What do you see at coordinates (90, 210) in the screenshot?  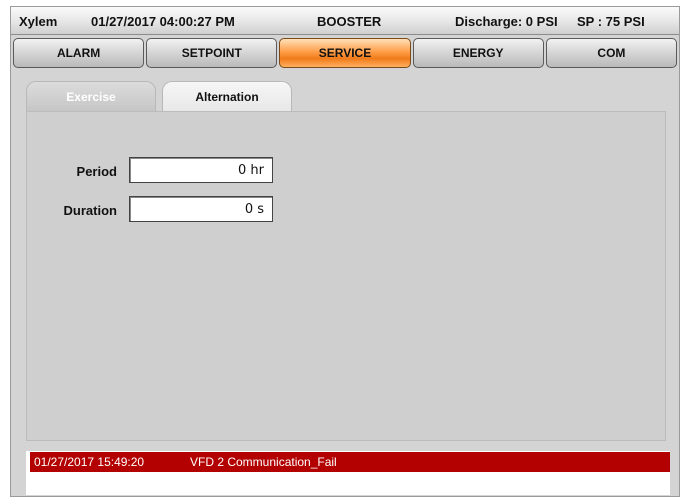 I see `duration-label: Duration` at bounding box center [90, 210].